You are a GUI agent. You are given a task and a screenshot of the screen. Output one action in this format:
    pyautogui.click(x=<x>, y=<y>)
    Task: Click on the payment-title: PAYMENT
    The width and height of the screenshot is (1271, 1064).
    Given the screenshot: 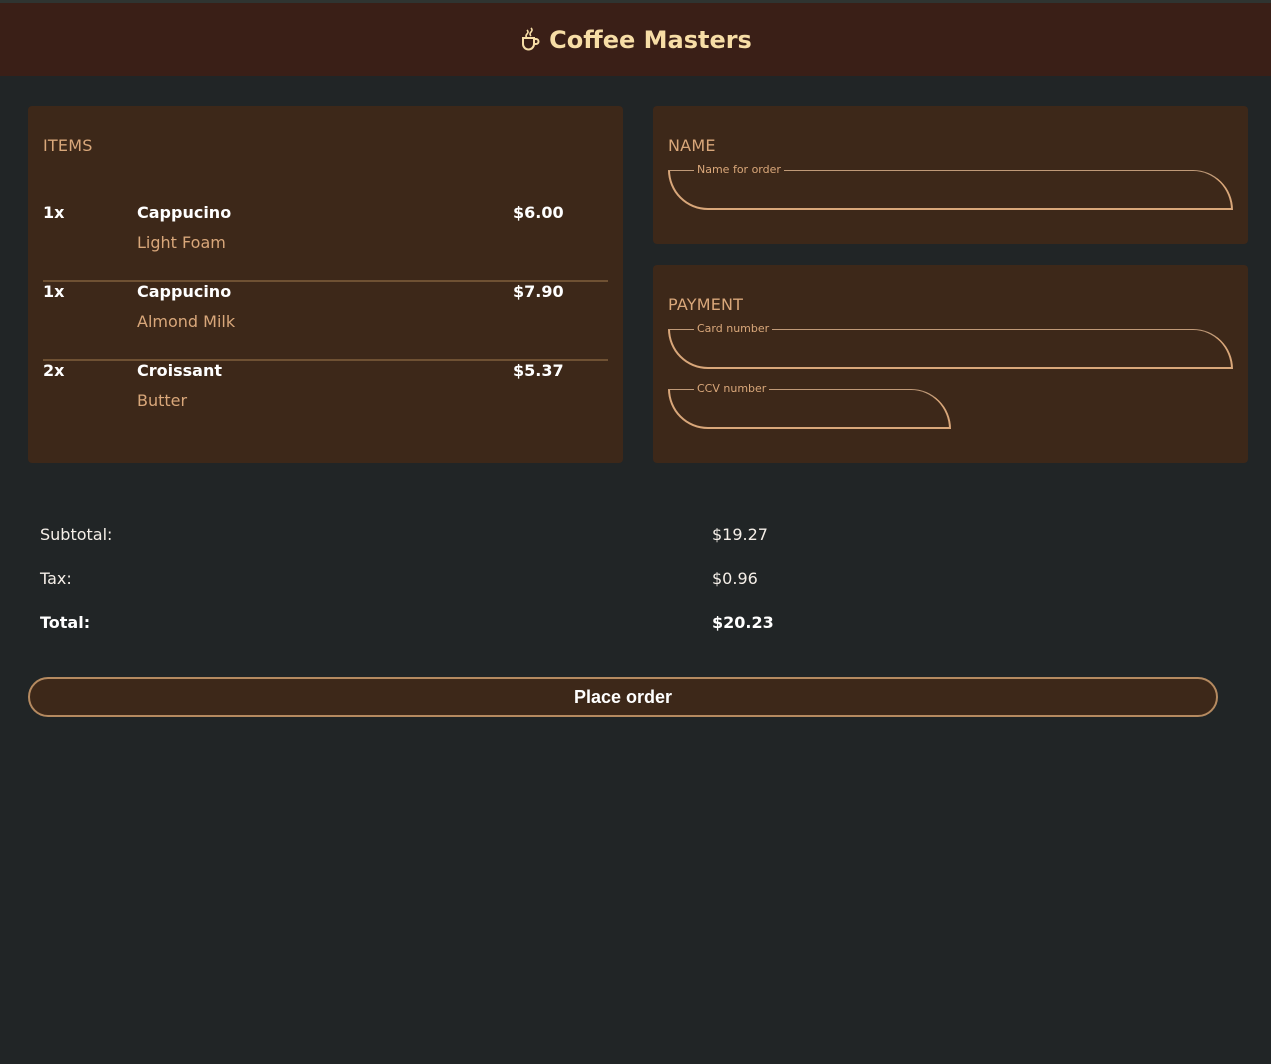 What is the action you would take?
    pyautogui.click(x=706, y=304)
    